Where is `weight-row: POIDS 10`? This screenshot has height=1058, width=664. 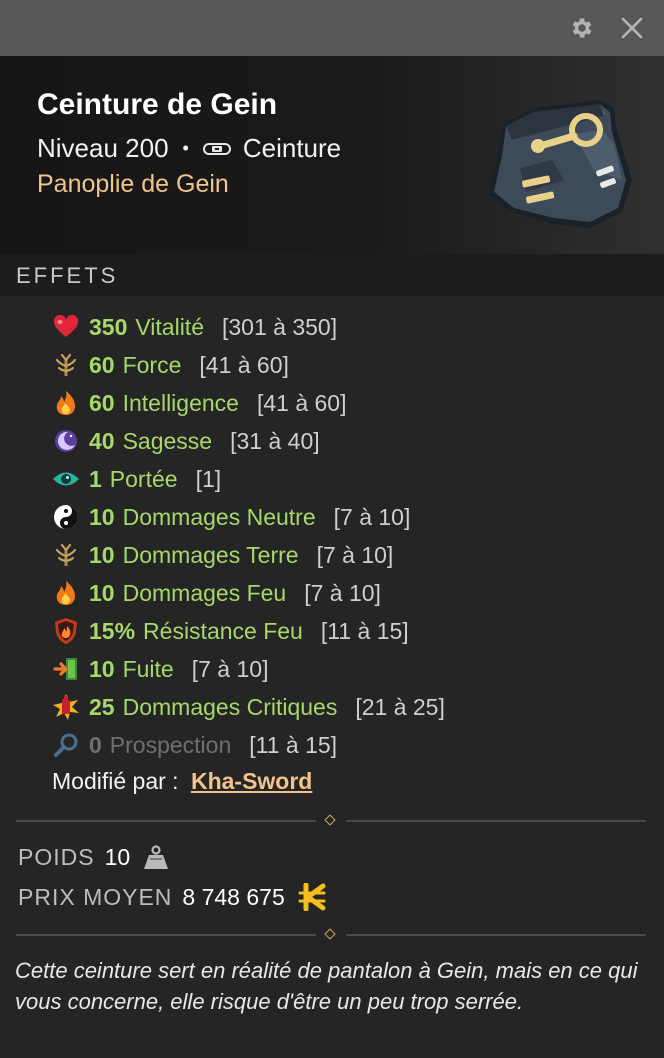 weight-row: POIDS 10 is located at coordinates (94, 857).